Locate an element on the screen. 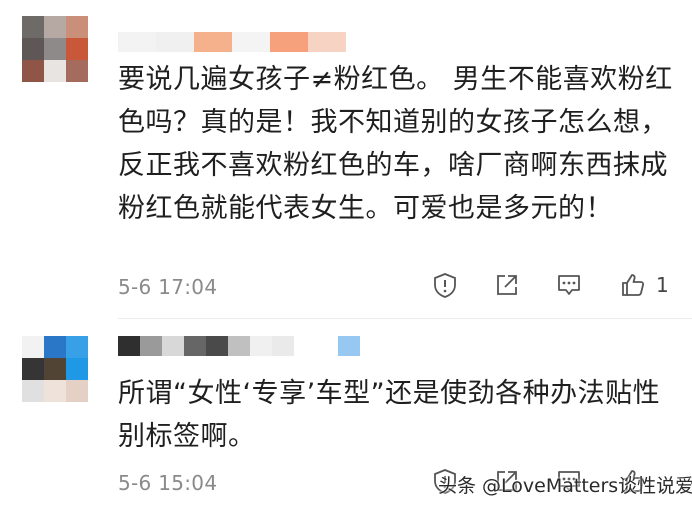 This screenshot has width=692, height=507. like-count: 1 is located at coordinates (662, 285).